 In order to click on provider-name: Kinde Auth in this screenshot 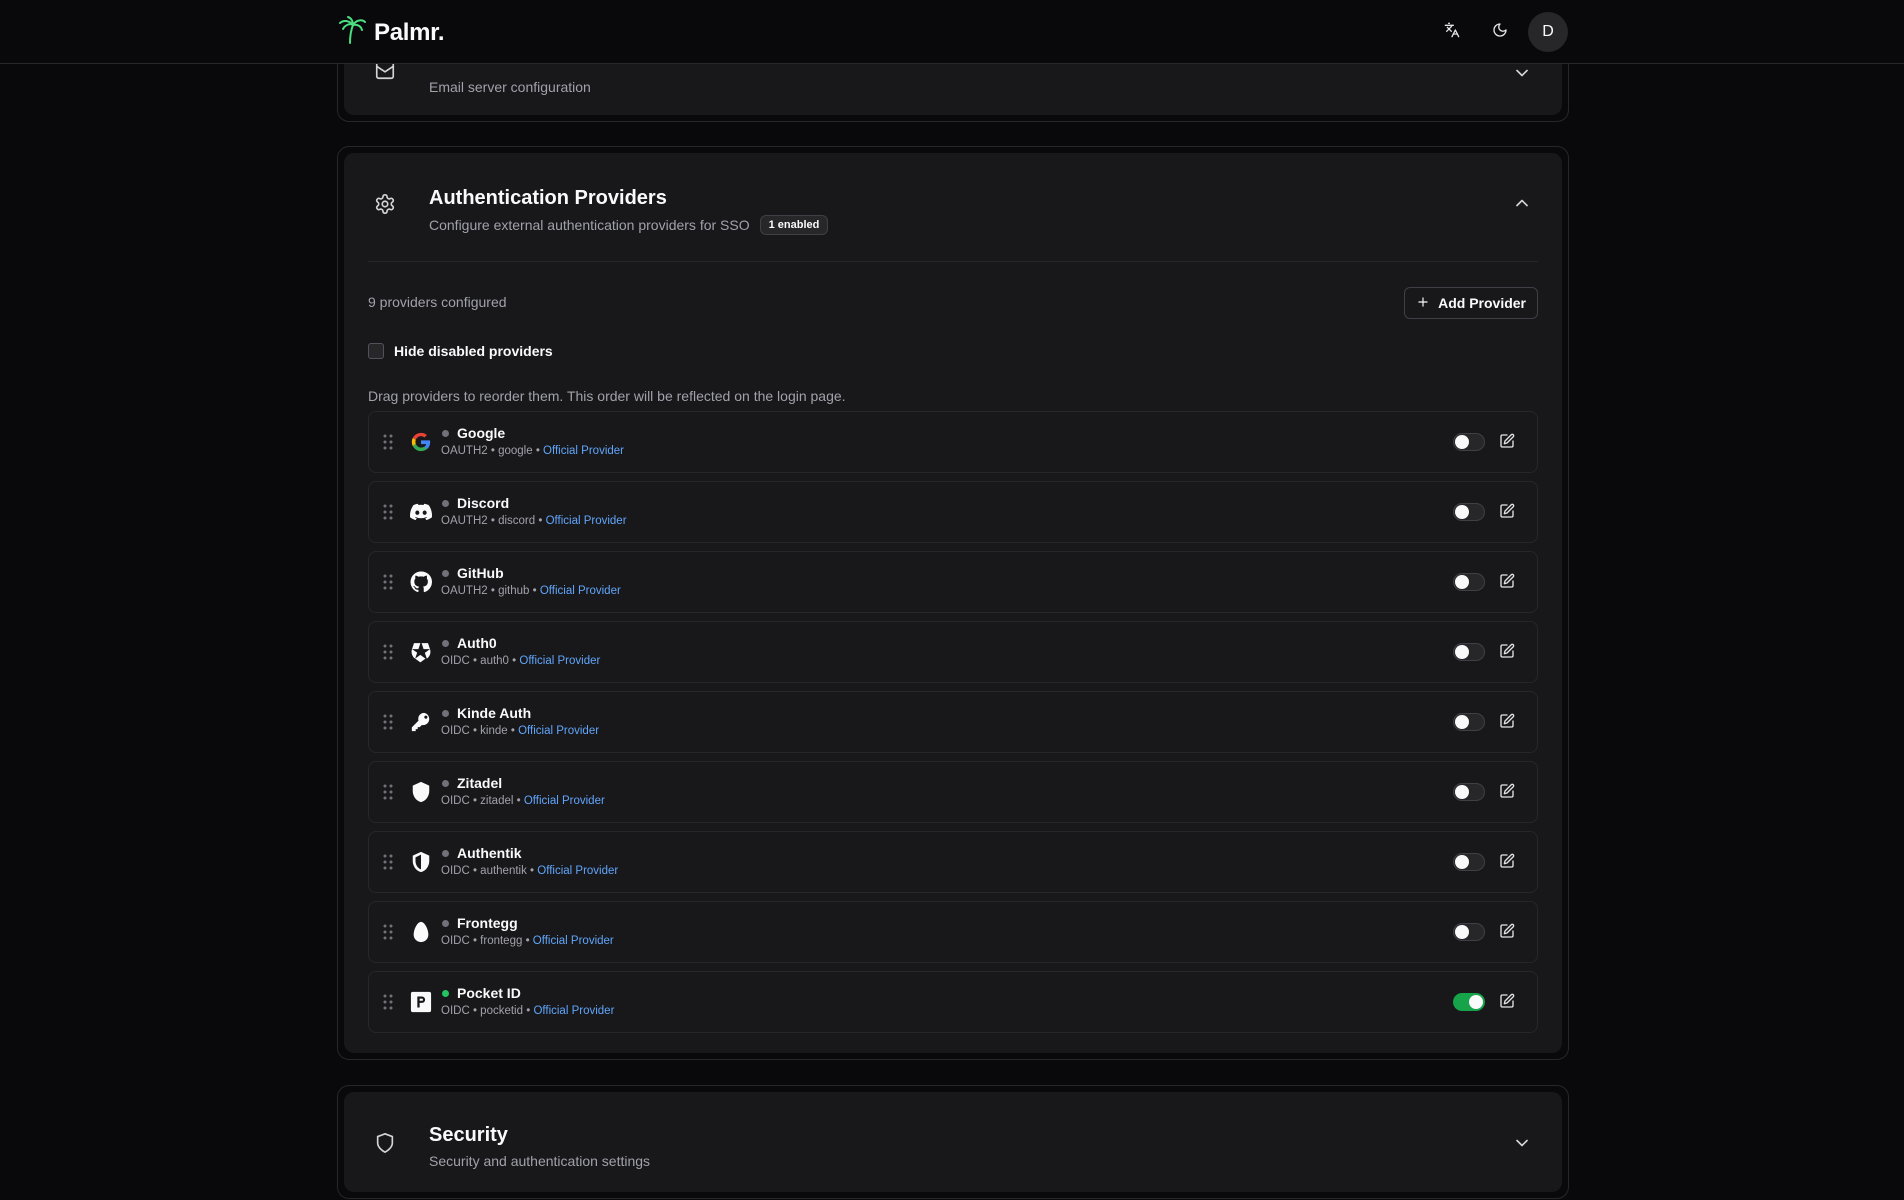, I will do `click(494, 713)`.